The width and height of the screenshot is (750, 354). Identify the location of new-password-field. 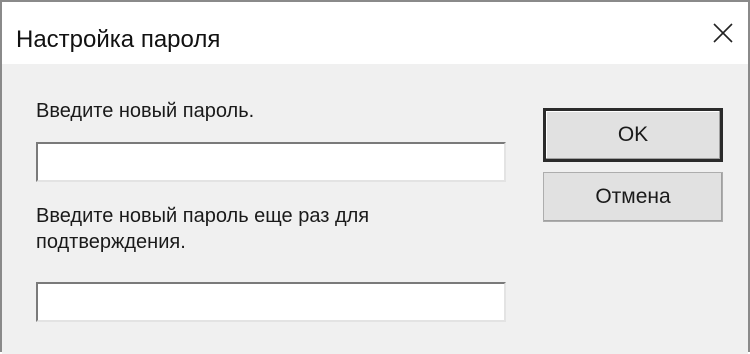
(271, 162).